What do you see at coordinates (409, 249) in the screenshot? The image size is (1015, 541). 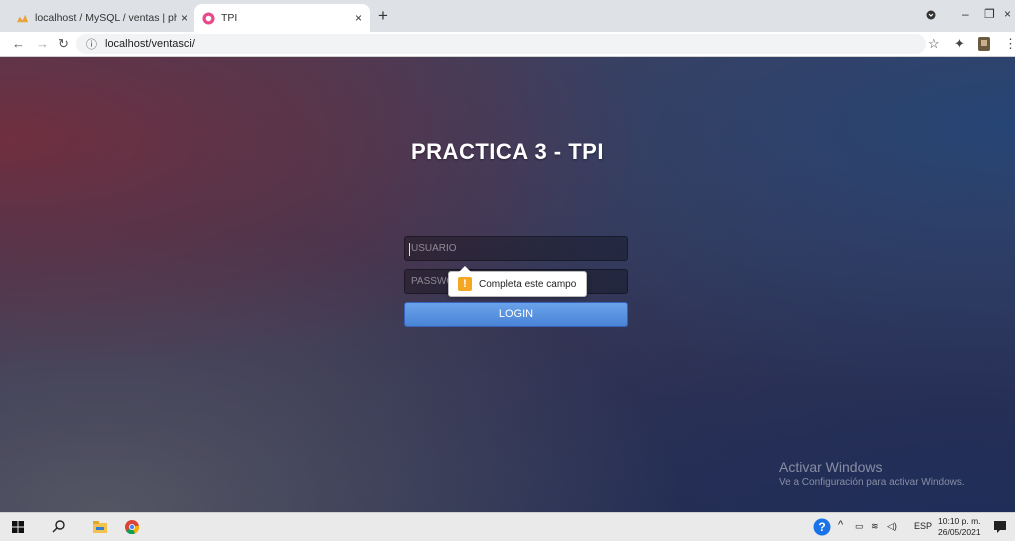 I see `text-caret` at bounding box center [409, 249].